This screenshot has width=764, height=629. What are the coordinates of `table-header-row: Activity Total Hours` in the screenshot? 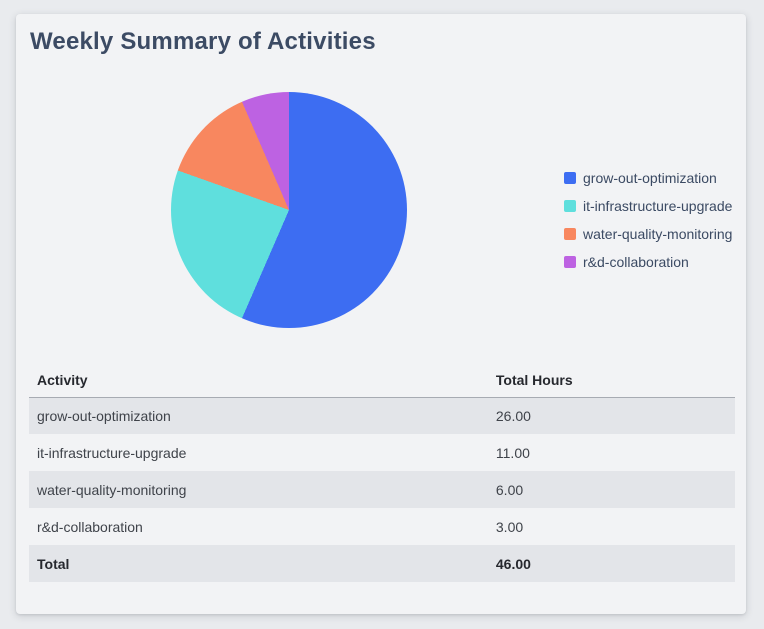 It's located at (382, 380).